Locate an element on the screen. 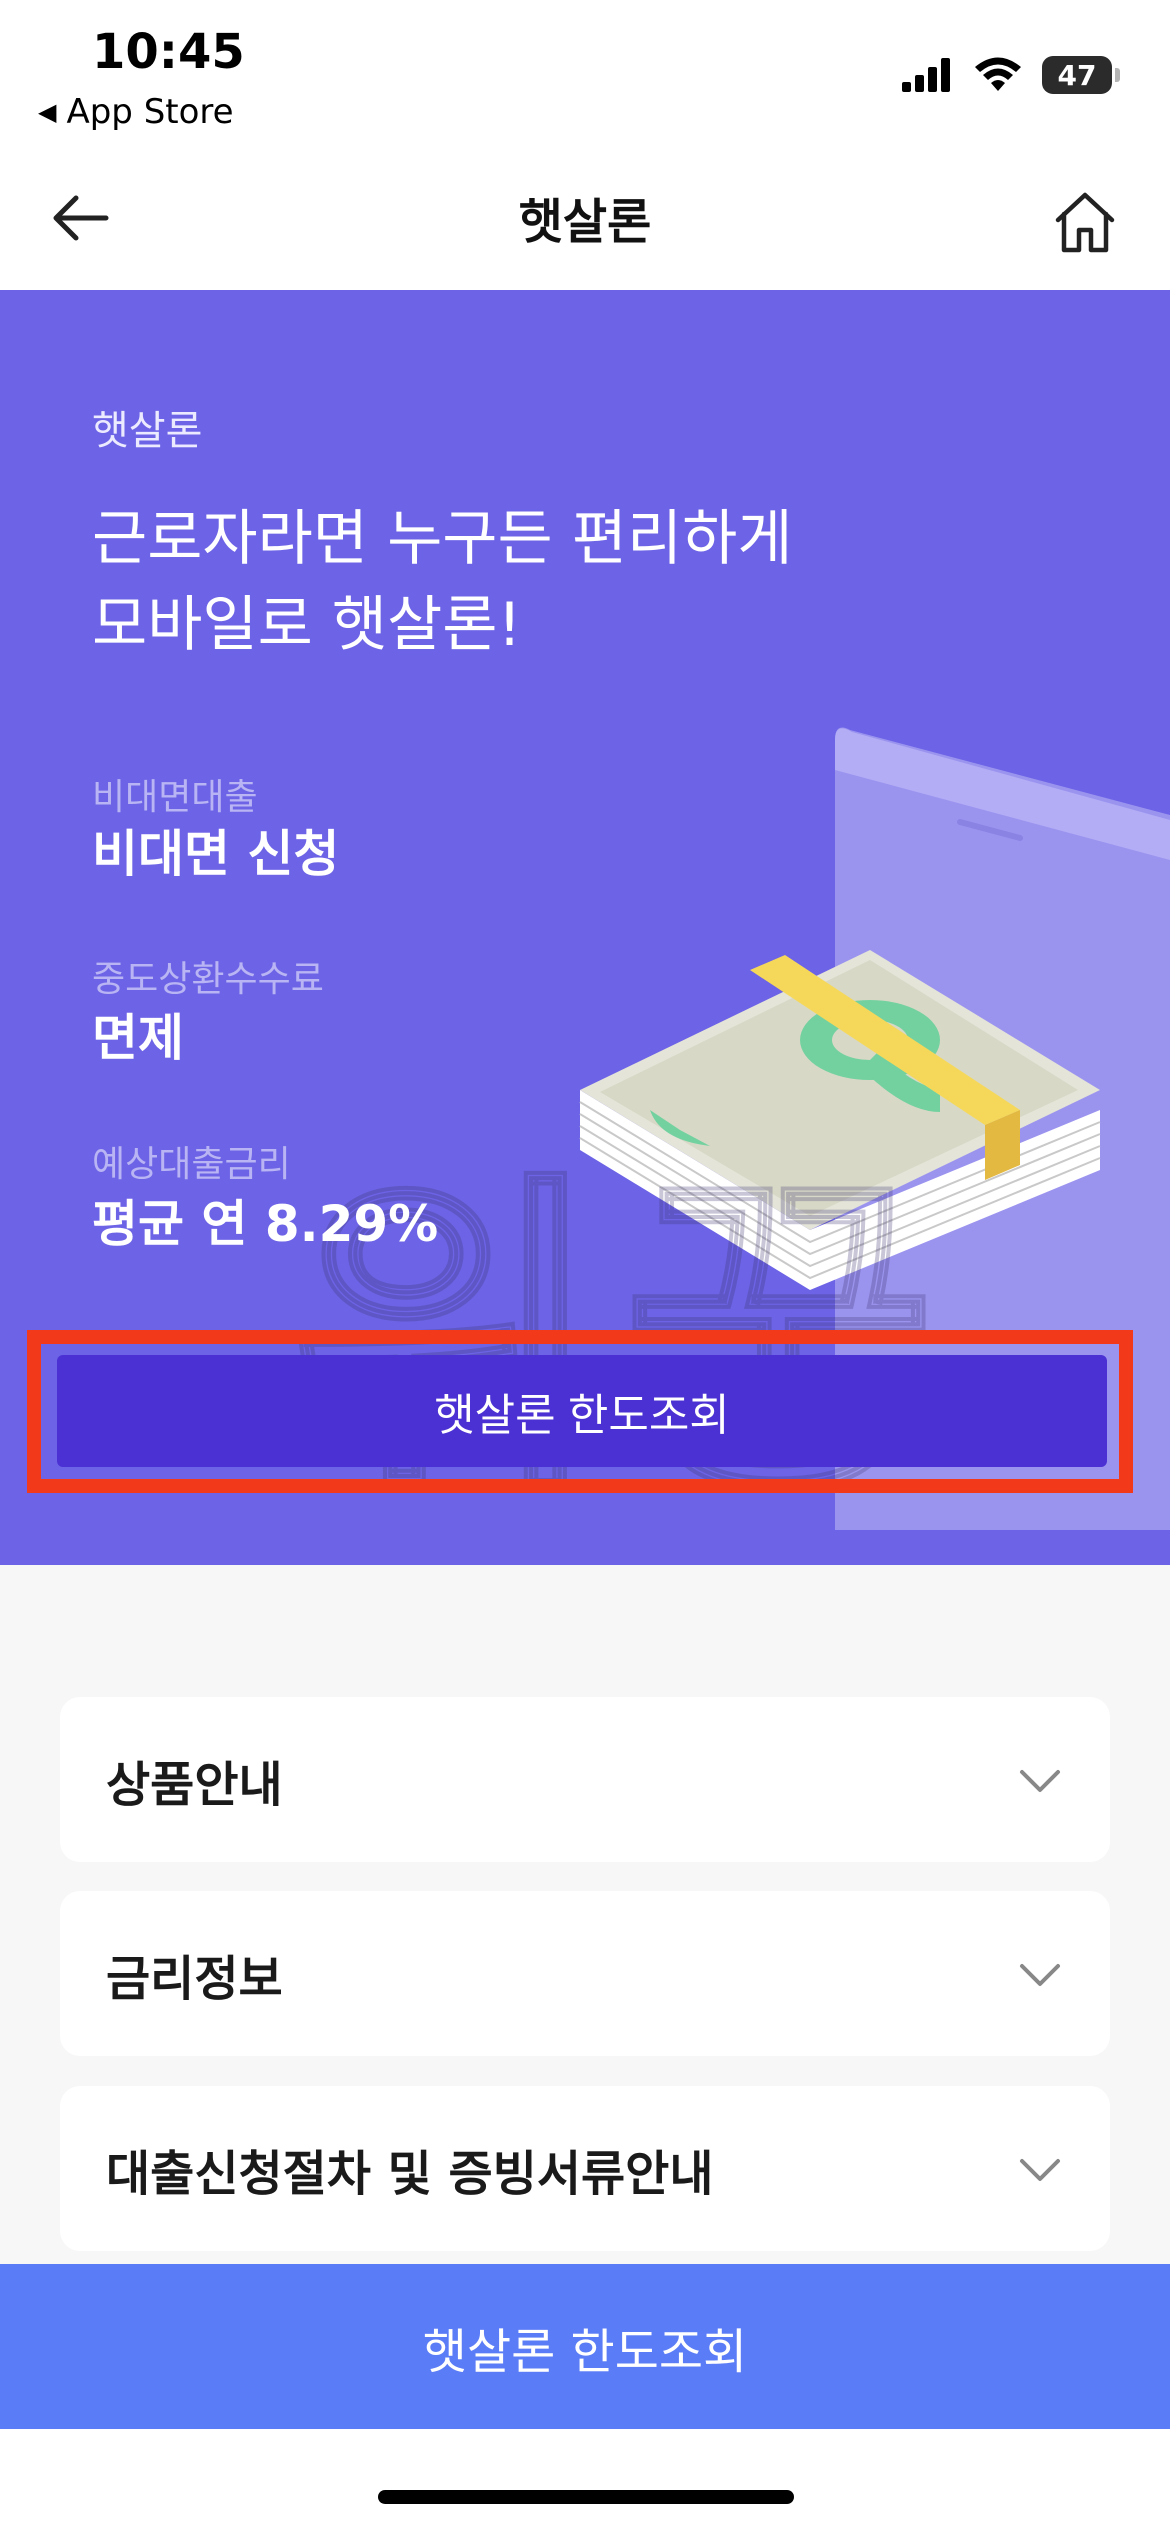  home-button is located at coordinates (1085, 223).